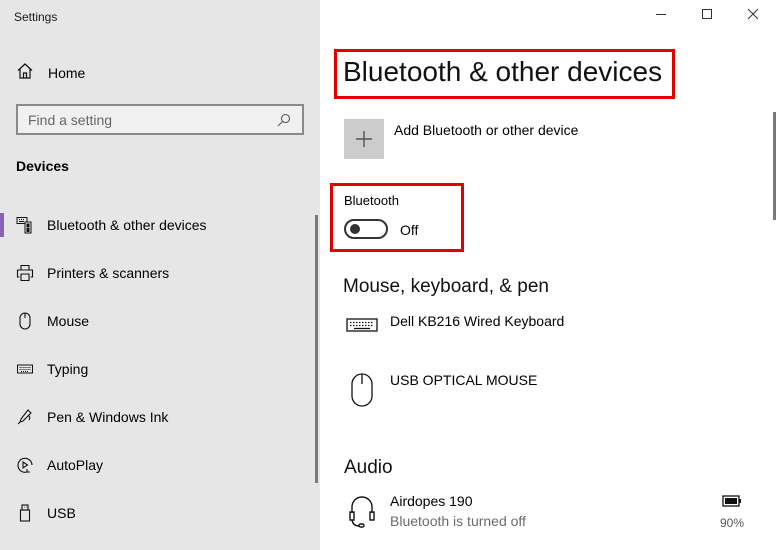 This screenshot has width=776, height=550. What do you see at coordinates (151, 119) in the screenshot?
I see `search-input` at bounding box center [151, 119].